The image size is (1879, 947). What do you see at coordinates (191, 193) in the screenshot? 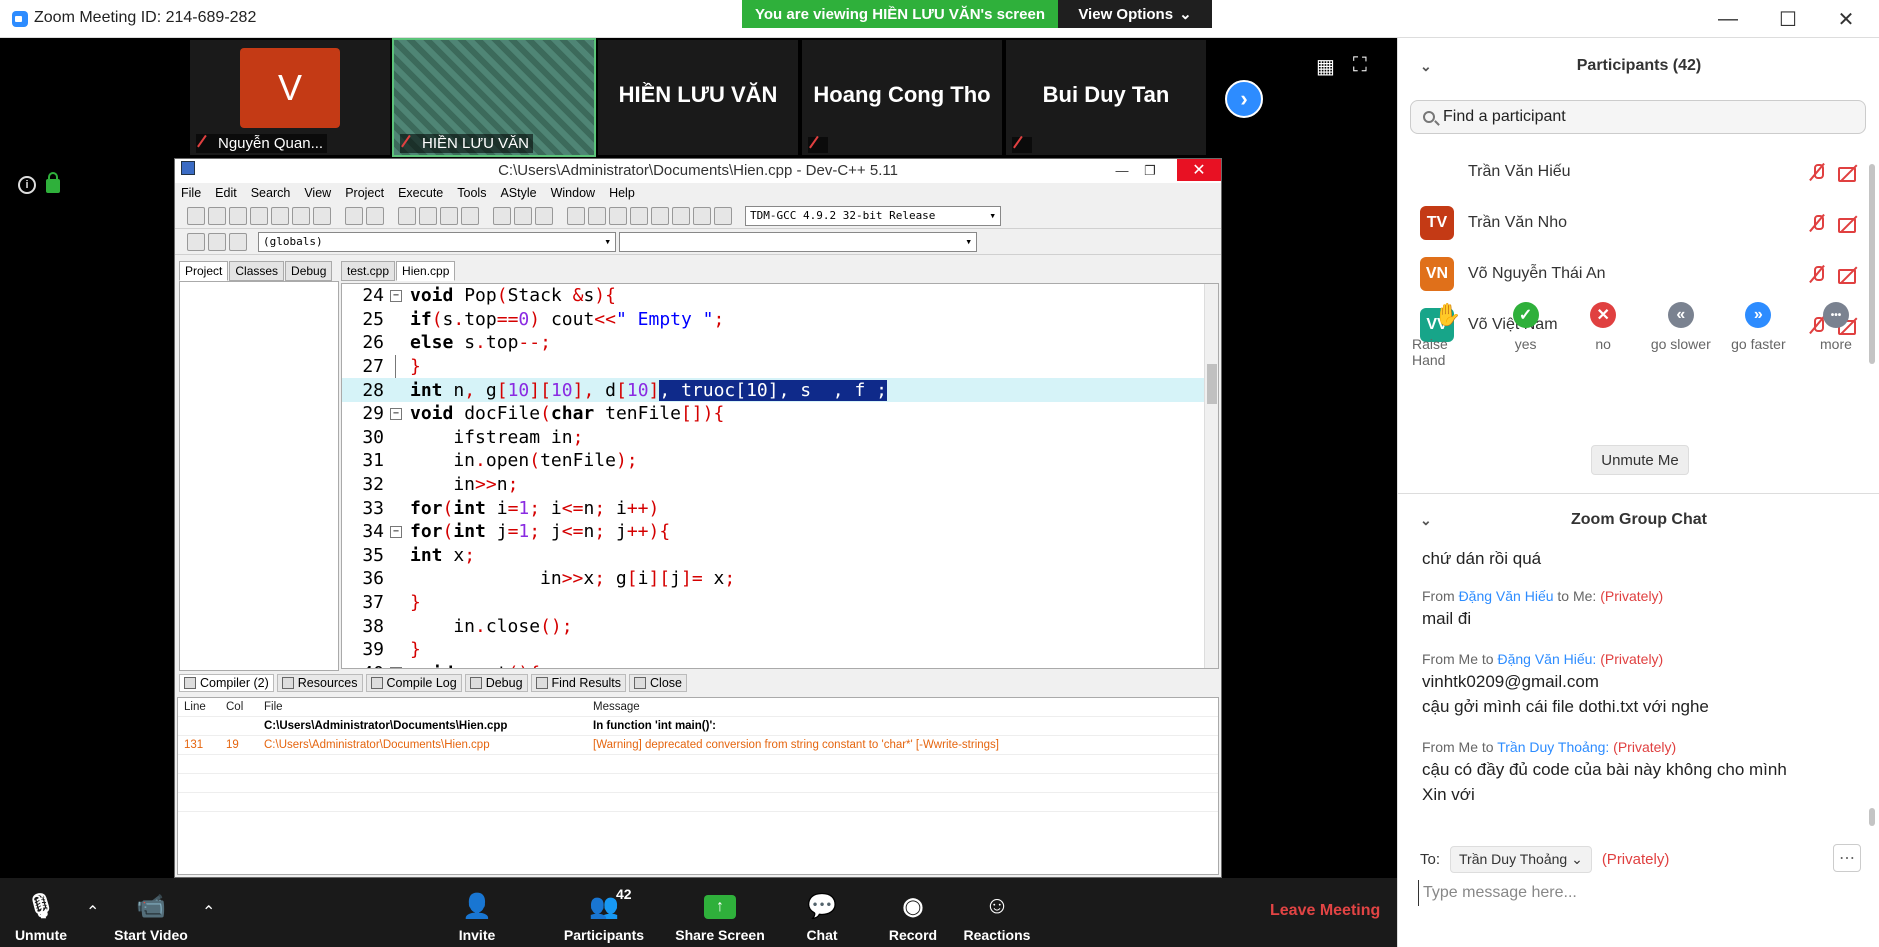
I see `menu-file: File` at bounding box center [191, 193].